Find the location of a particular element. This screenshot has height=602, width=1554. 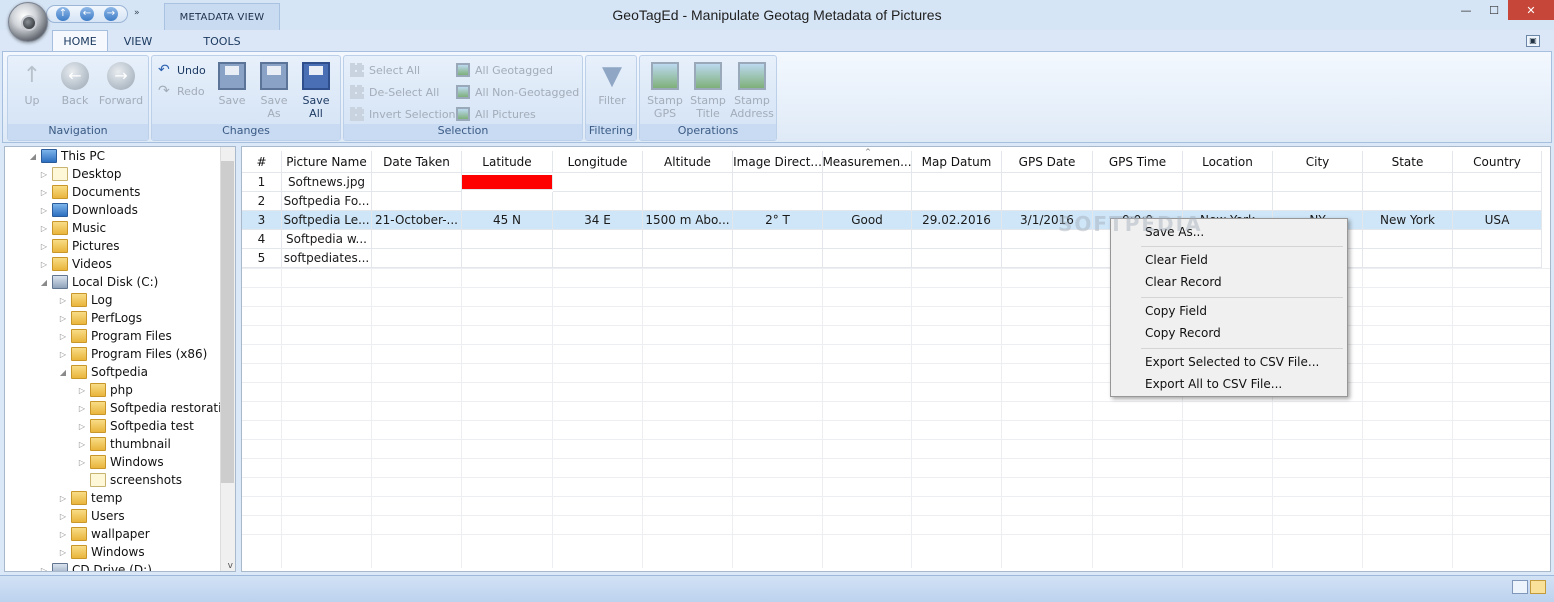

application-menu-button is located at coordinates (28, 22).